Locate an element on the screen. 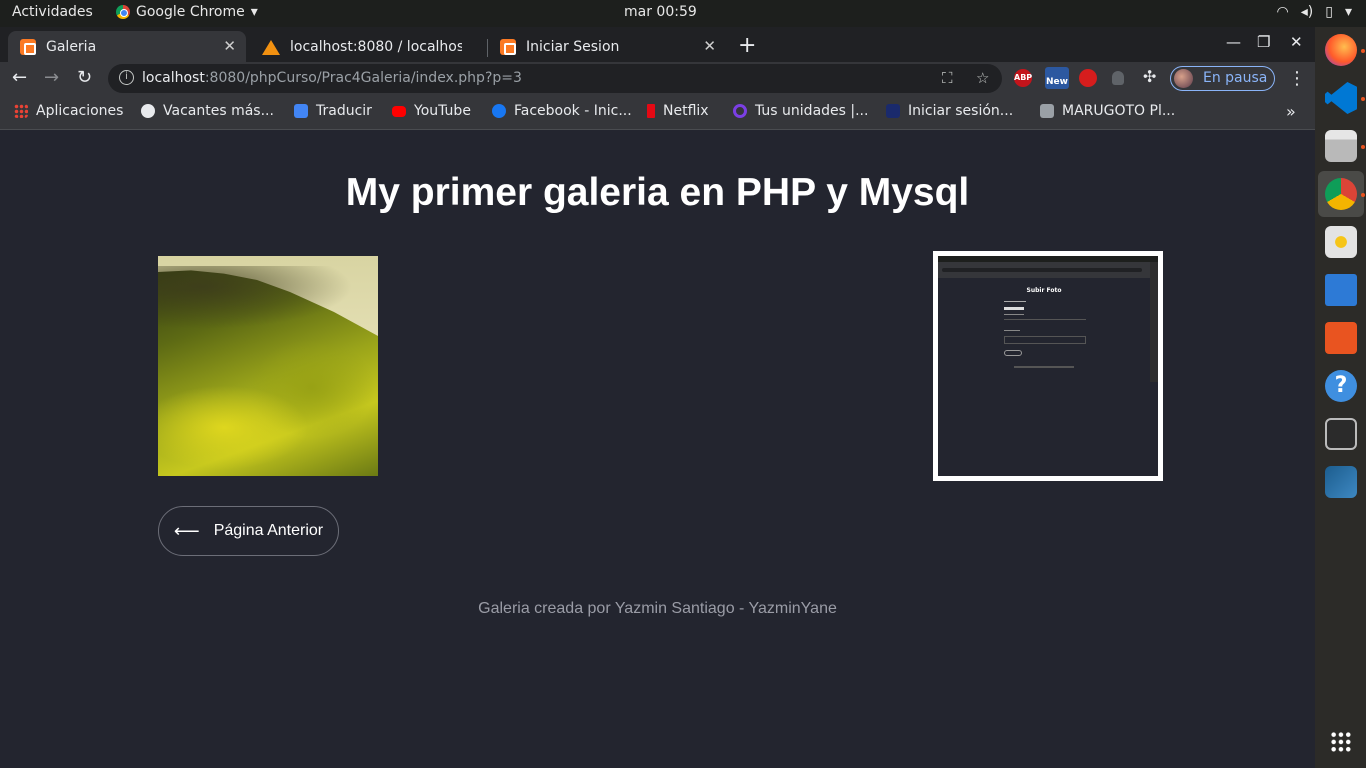 The height and width of the screenshot is (768, 1366). thumbnail-footer is located at coordinates (1044, 367).